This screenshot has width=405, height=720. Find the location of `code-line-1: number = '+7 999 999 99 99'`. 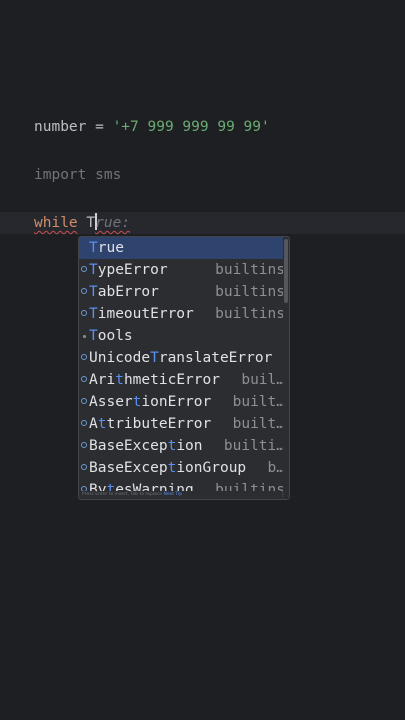

code-line-1: number = '+7 999 999 99 99' is located at coordinates (152, 127).